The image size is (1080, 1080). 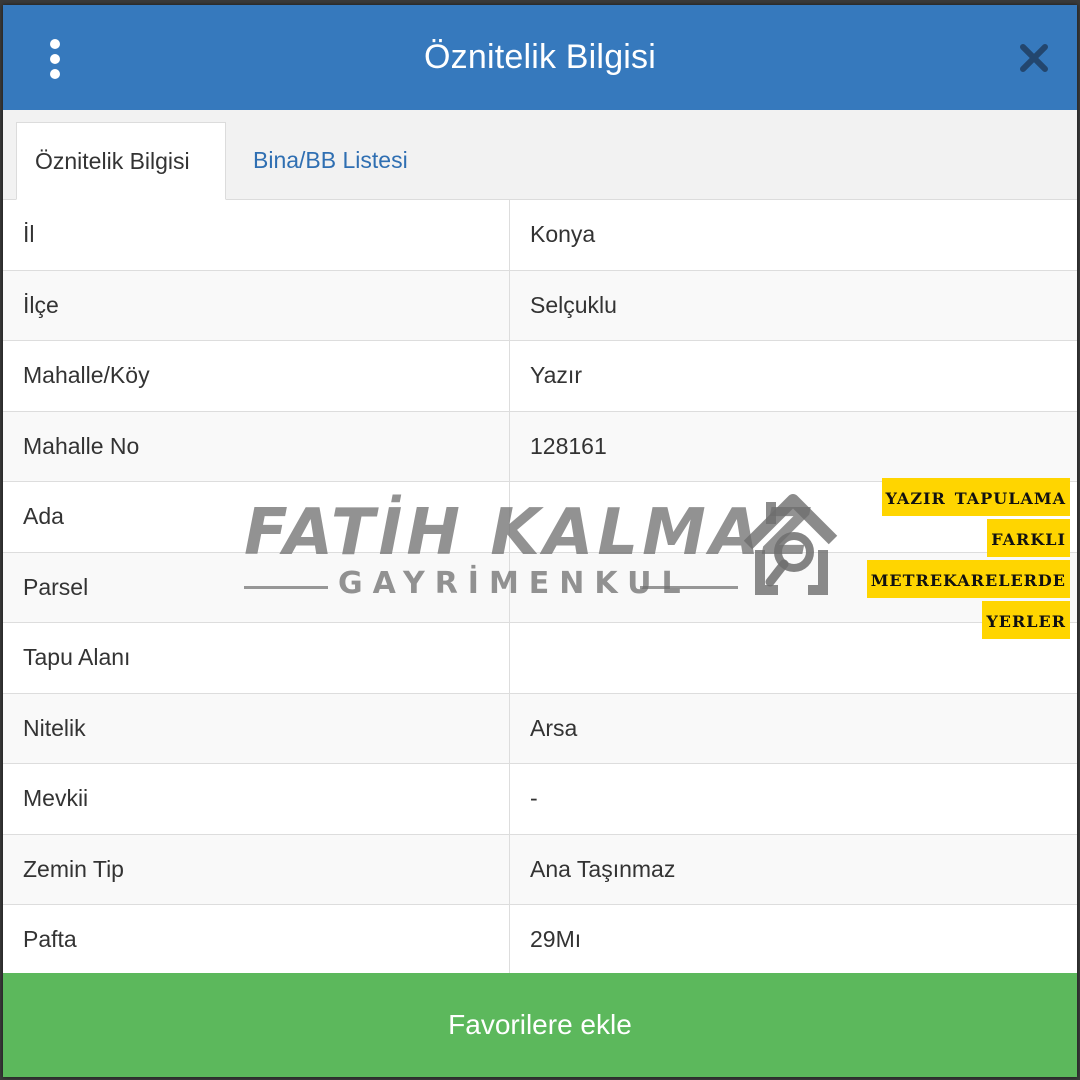 What do you see at coordinates (256, 235) in the screenshot?
I see `row-key: İl` at bounding box center [256, 235].